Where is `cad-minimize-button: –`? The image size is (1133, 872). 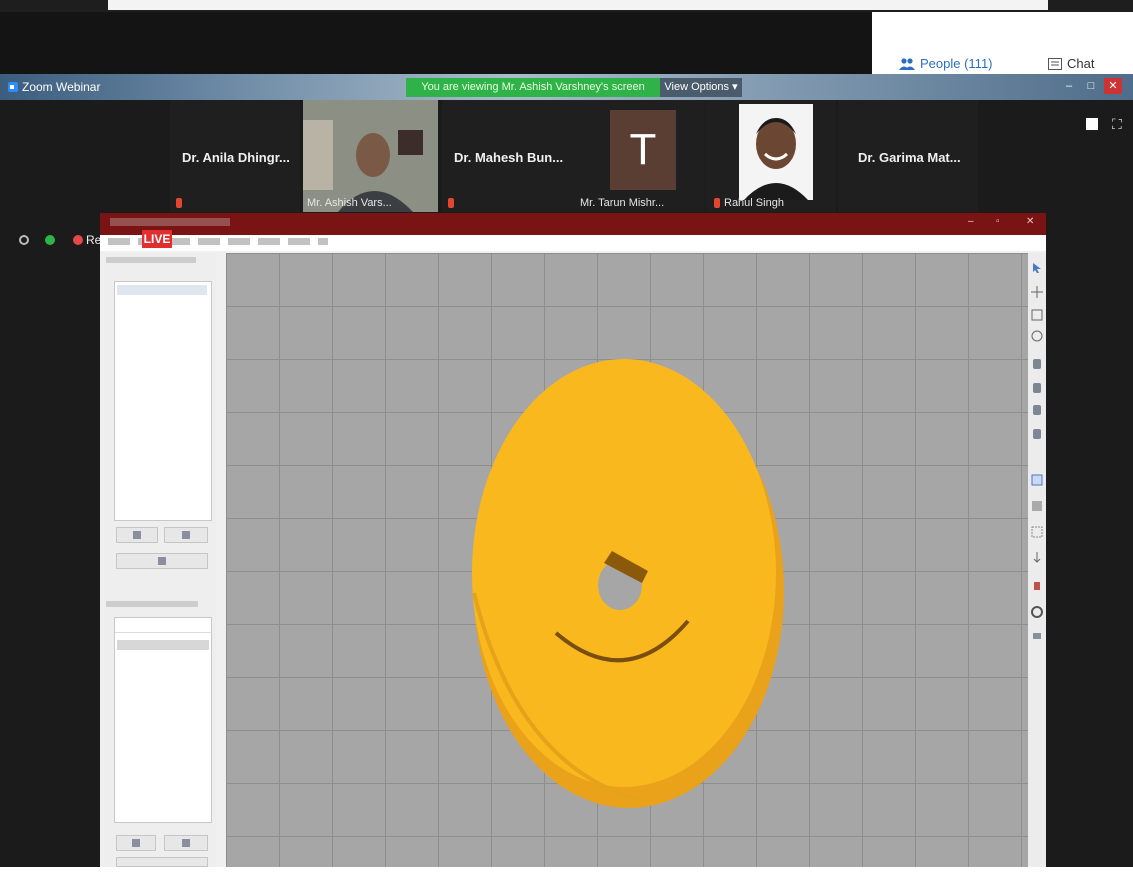
cad-minimize-button: – is located at coordinates (971, 221).